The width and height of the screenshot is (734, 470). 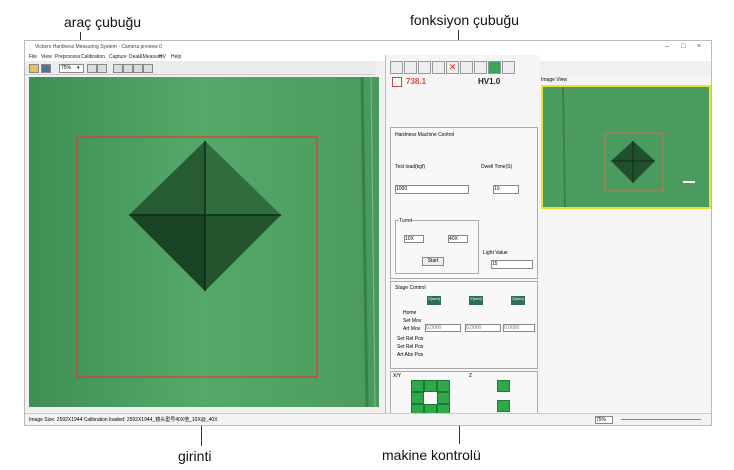 What do you see at coordinates (71, 68) in the screenshot?
I see `zoom-select: 75%` at bounding box center [71, 68].